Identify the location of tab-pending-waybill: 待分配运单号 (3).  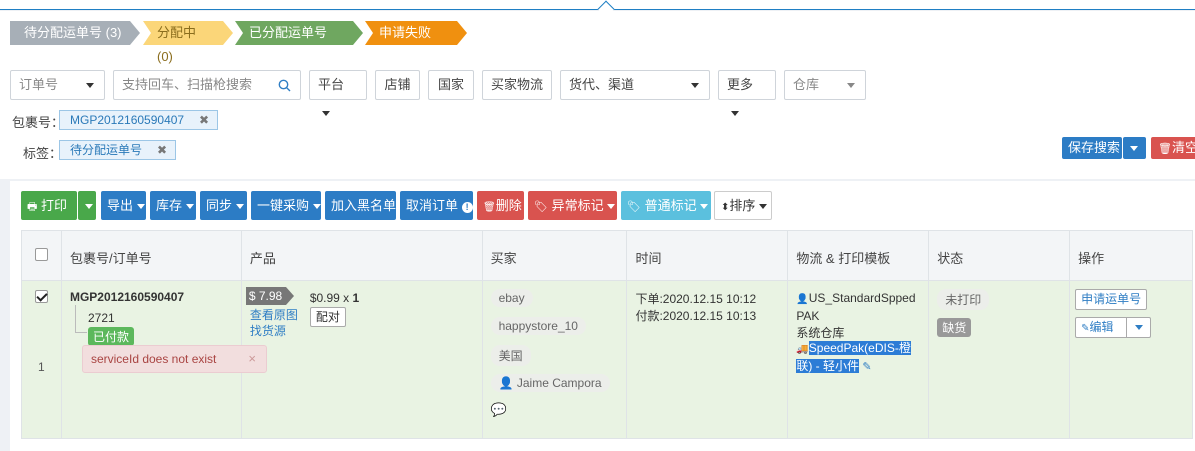
(75, 33).